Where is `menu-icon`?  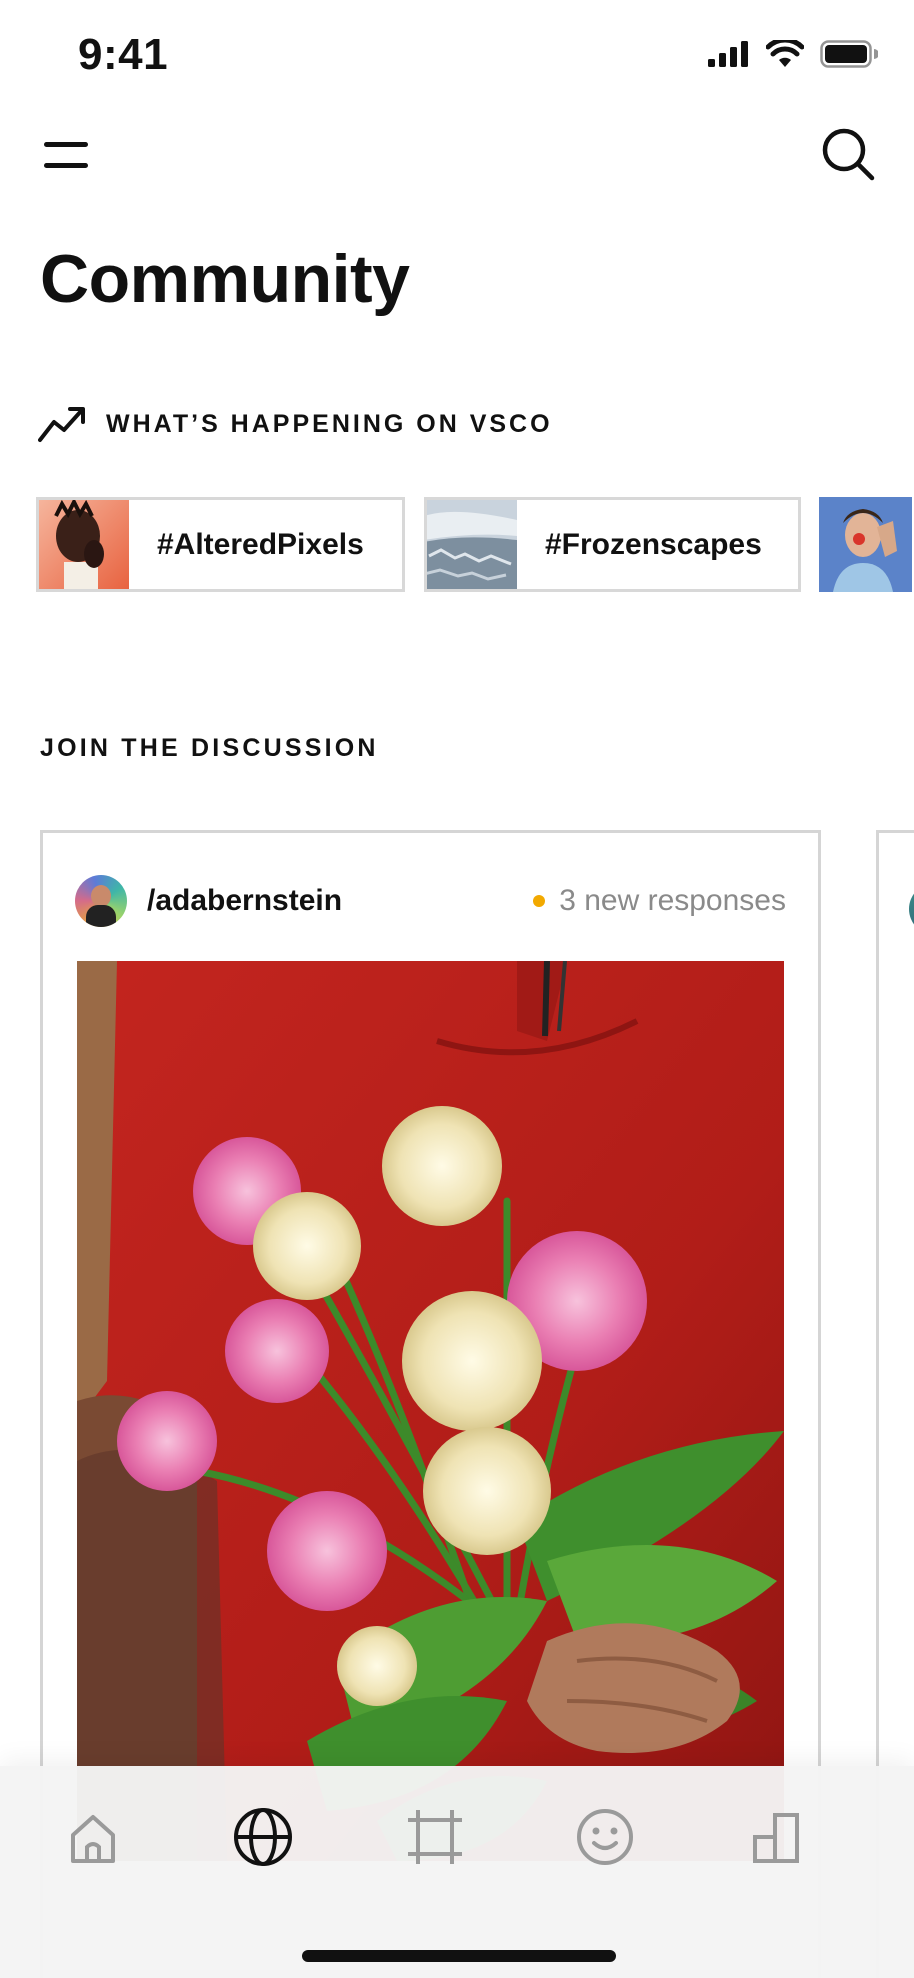
menu-icon is located at coordinates (68, 155).